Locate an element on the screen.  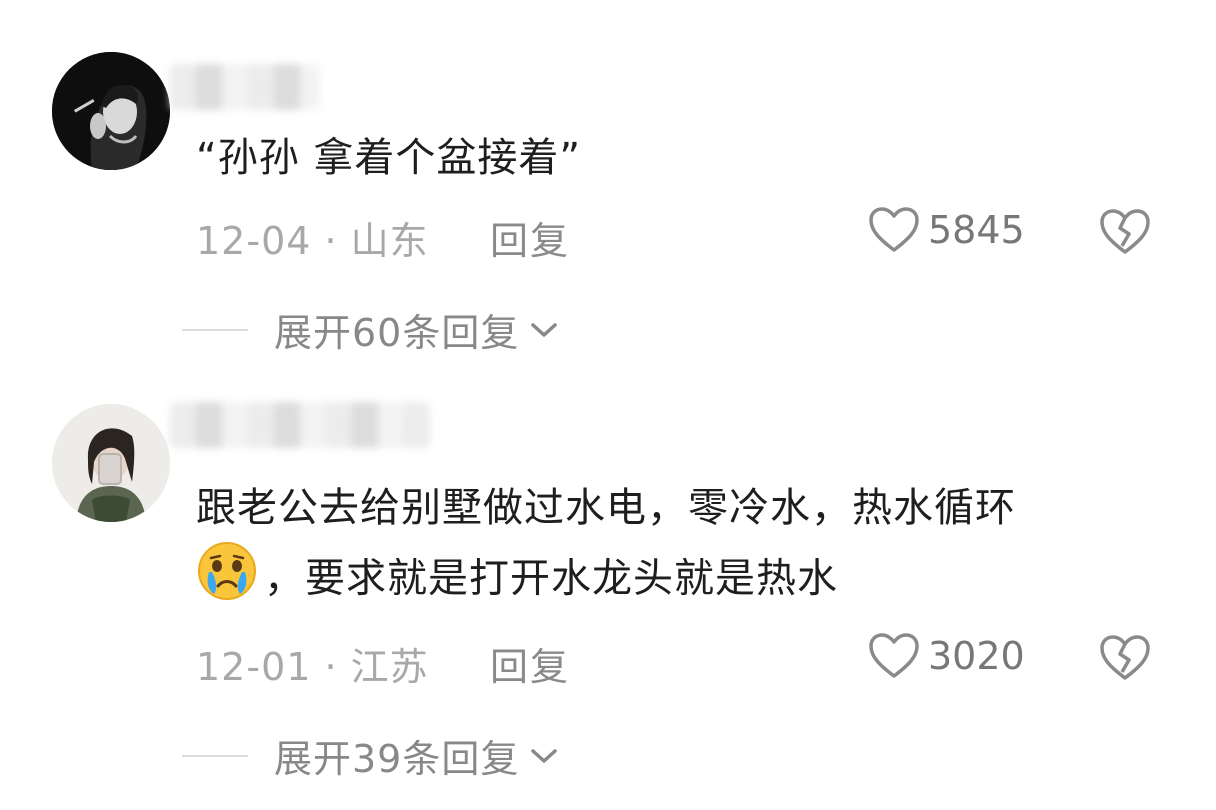
like-button: 5845 is located at coordinates (946, 230).